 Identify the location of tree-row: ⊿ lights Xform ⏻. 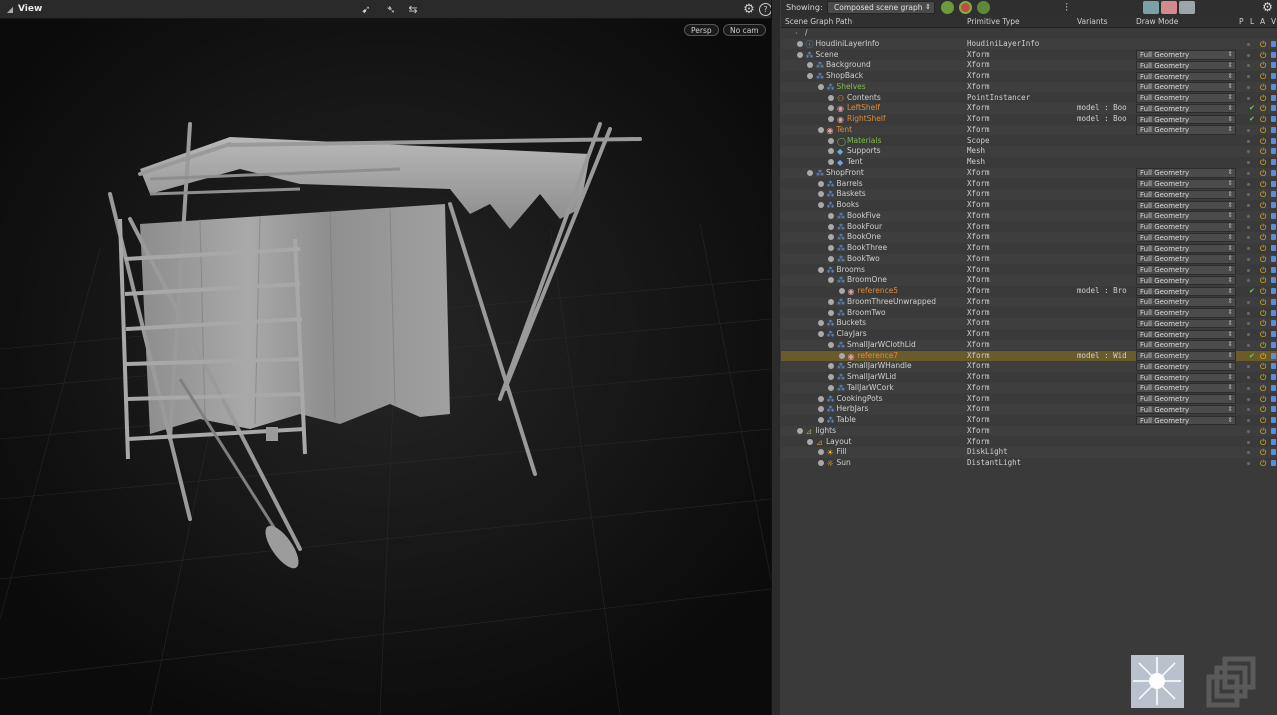
(1029, 431).